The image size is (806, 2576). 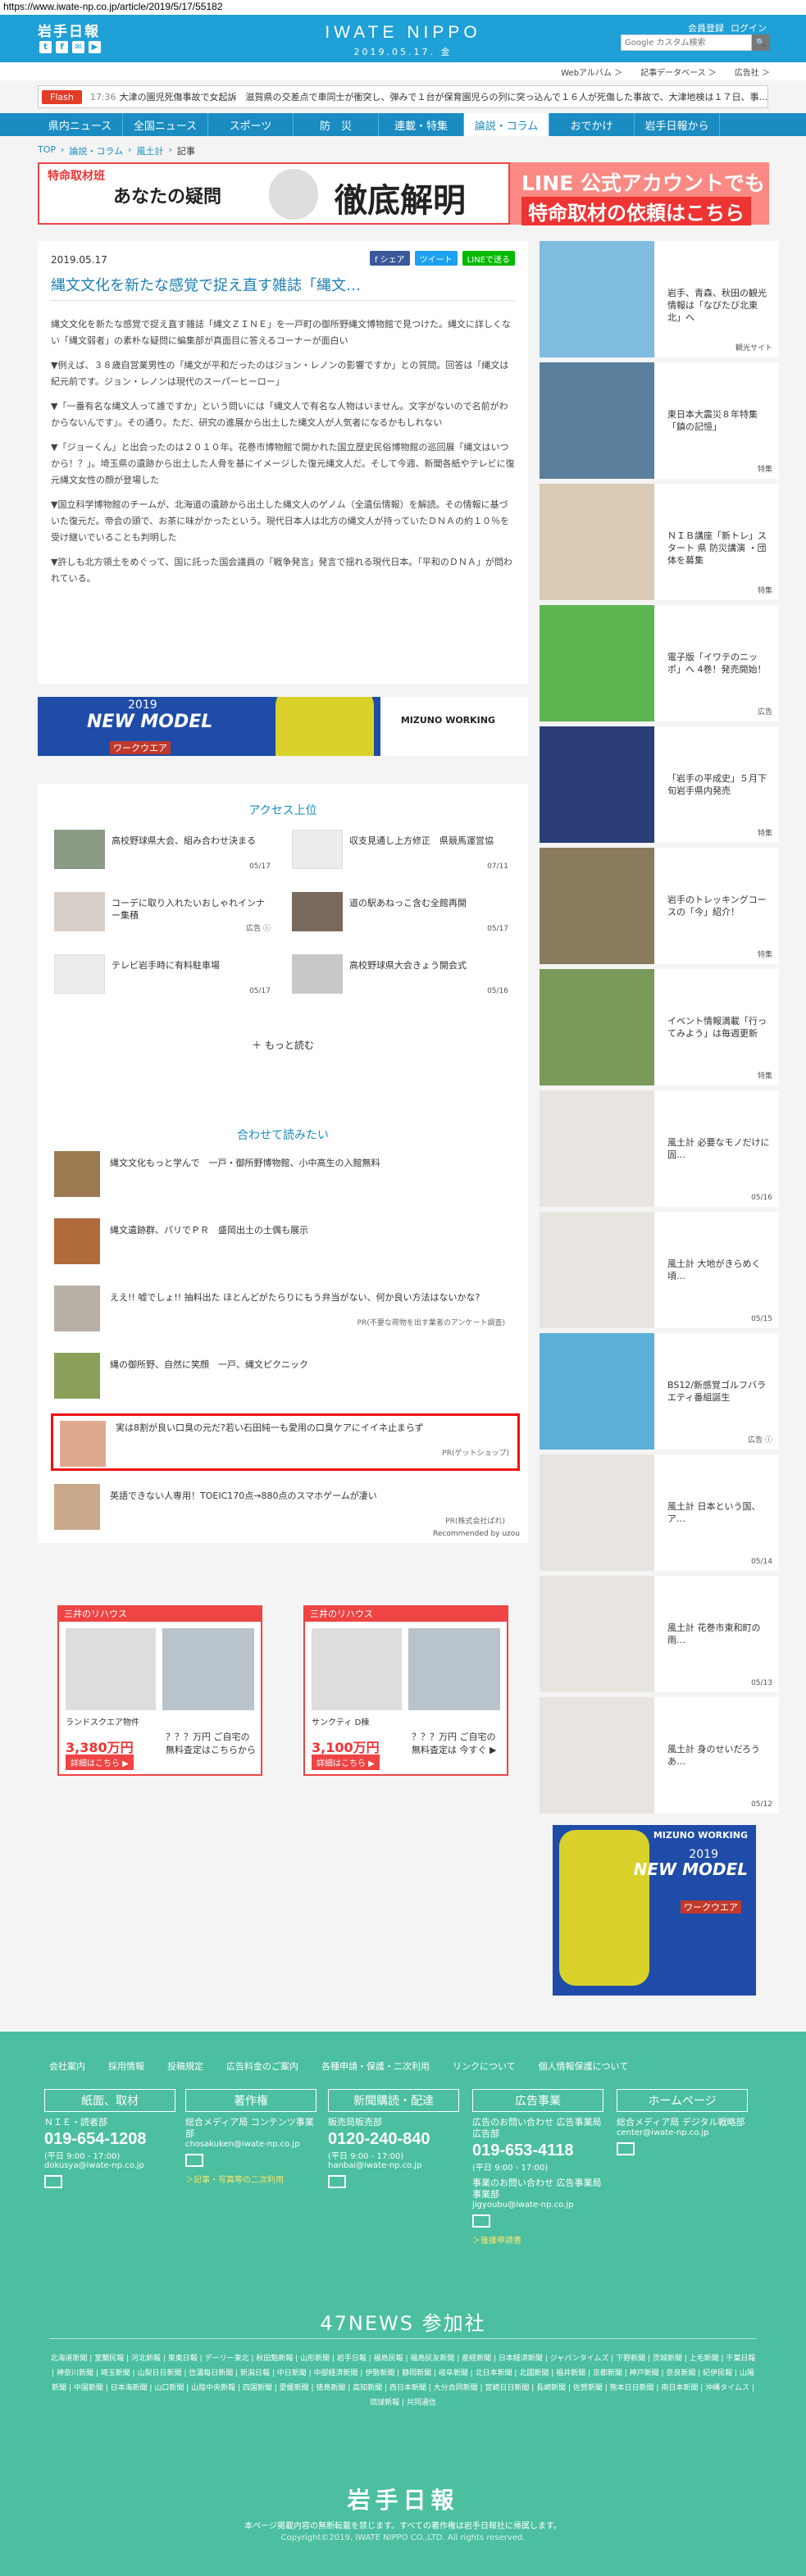 I want to click on recommend-item: 縄の御所野、自然に笑顔 一戸、縄文ピクニック, so click(x=283, y=1378).